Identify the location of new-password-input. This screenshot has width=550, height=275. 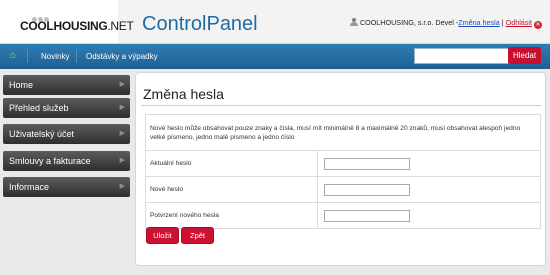
(367, 189).